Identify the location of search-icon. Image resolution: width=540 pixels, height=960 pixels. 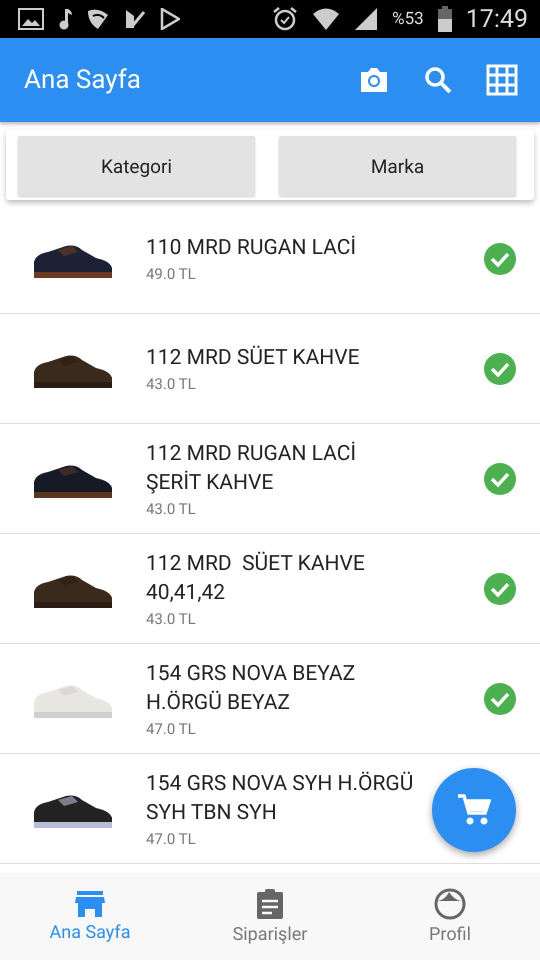
(438, 80).